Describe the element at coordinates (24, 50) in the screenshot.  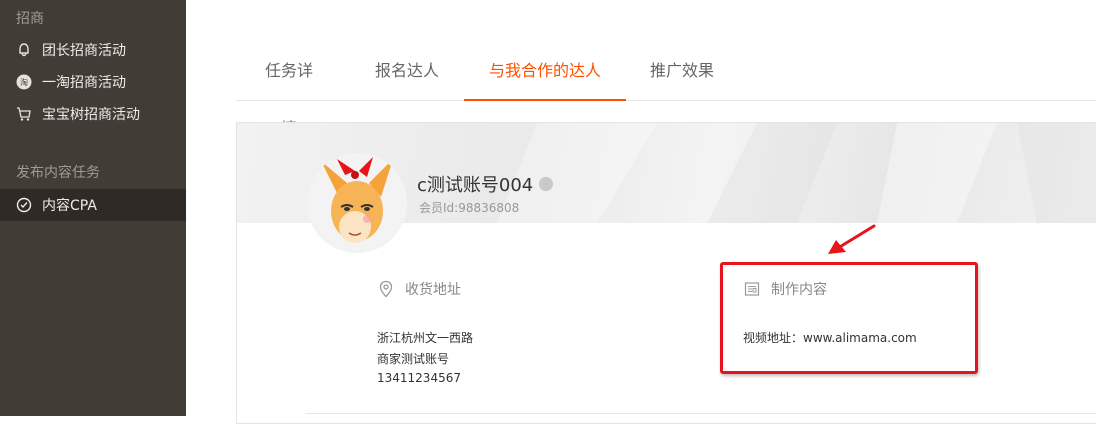
I see `group-bell-icon` at that location.